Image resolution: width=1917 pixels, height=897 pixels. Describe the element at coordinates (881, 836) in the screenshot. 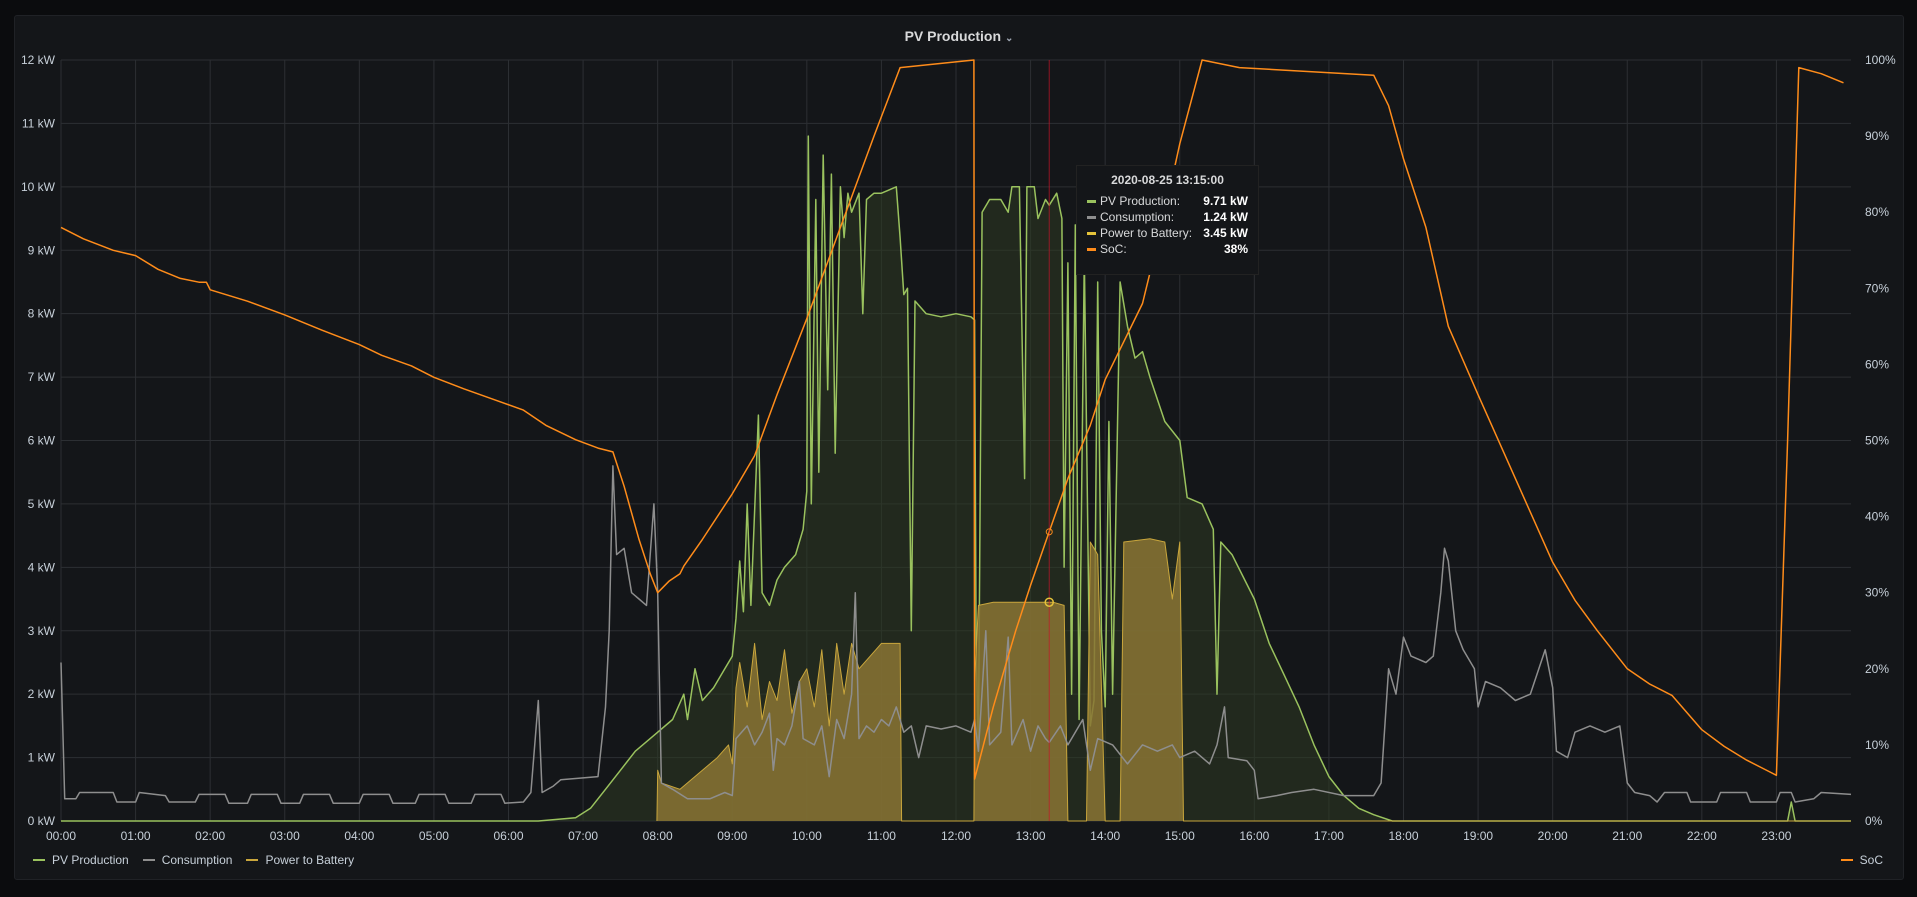

I see `x-tick-label: 11:00` at that location.